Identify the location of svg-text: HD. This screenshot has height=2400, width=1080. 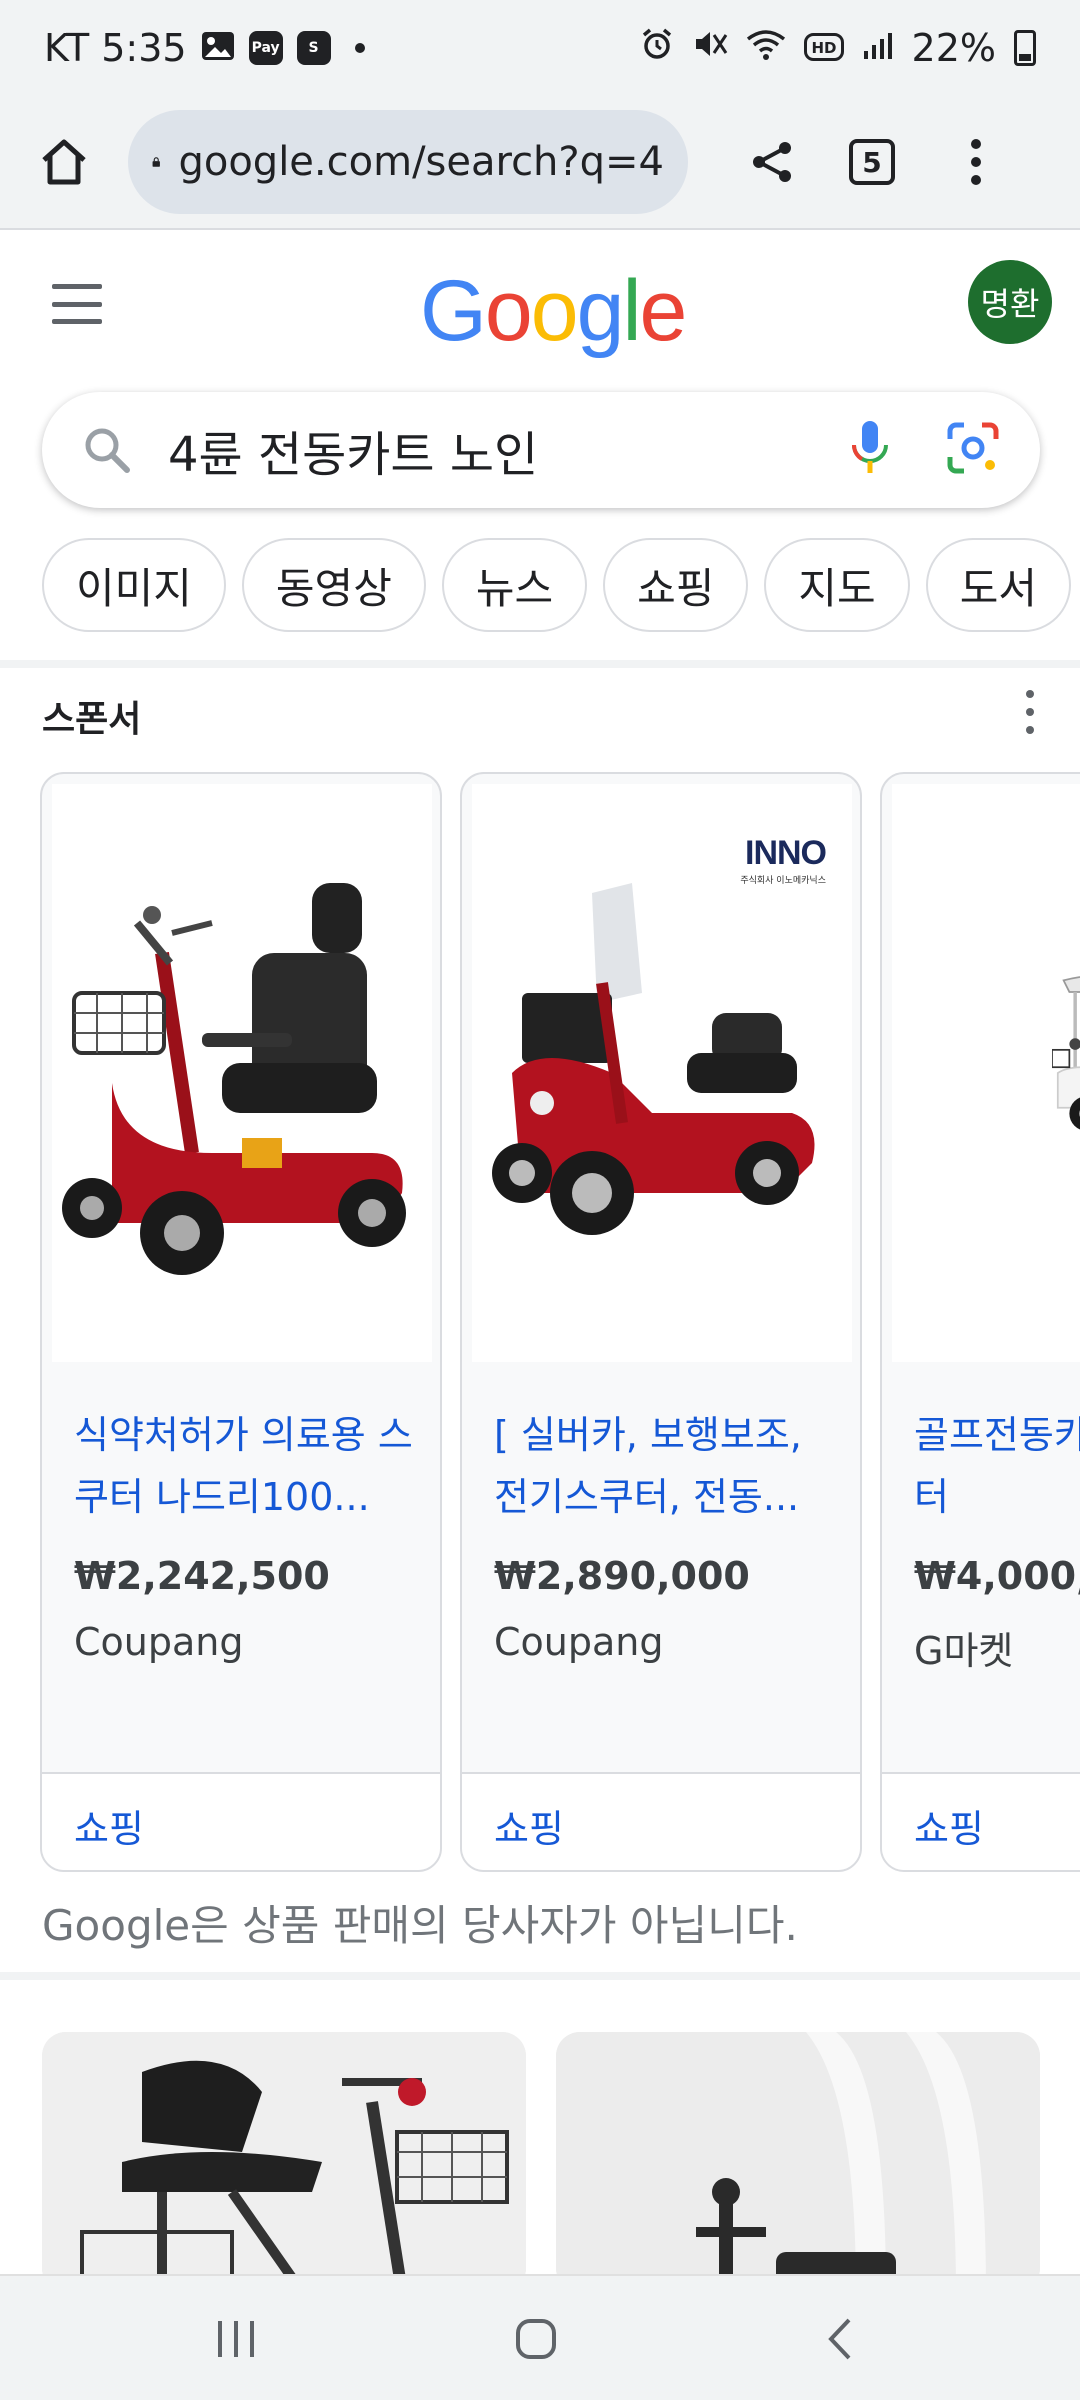
(823, 48).